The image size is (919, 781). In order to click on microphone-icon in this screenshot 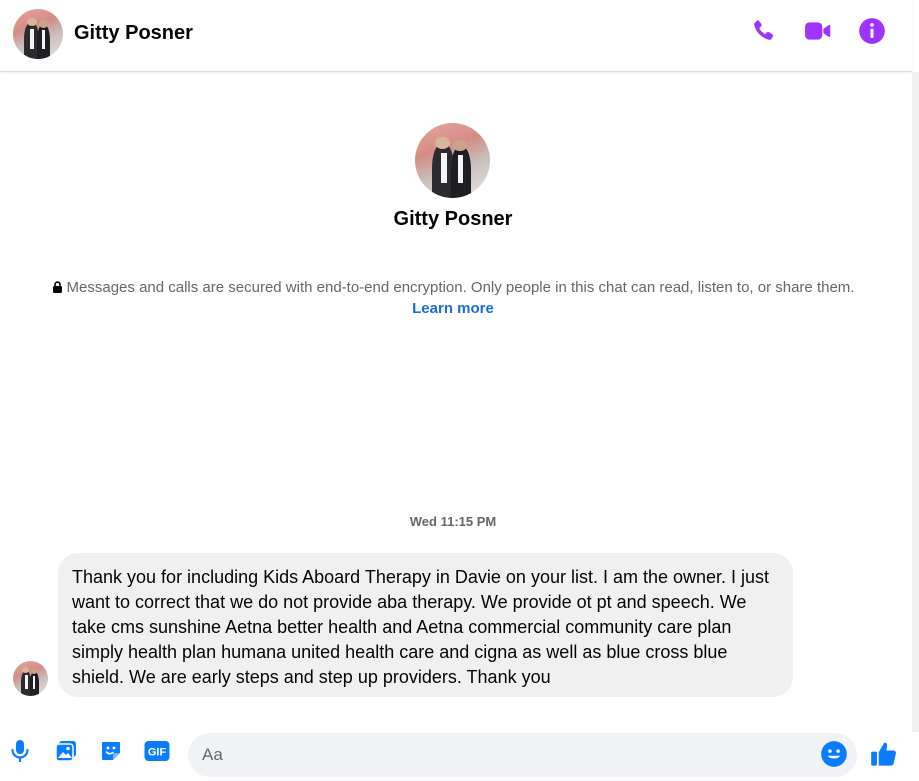, I will do `click(20, 753)`.